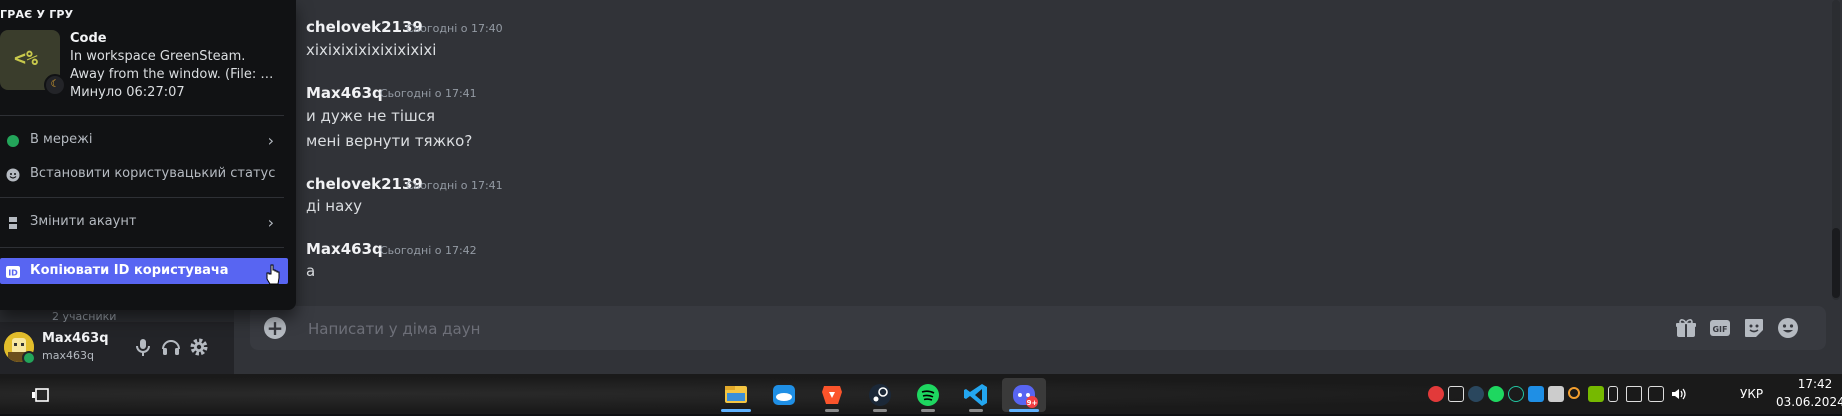 The height and width of the screenshot is (416, 1842). I want to click on discord-taskbar-icon: 9+, so click(1024, 395).